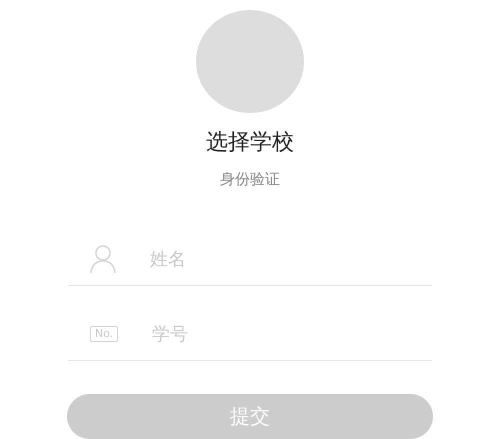  I want to click on person-icon, so click(103, 259).